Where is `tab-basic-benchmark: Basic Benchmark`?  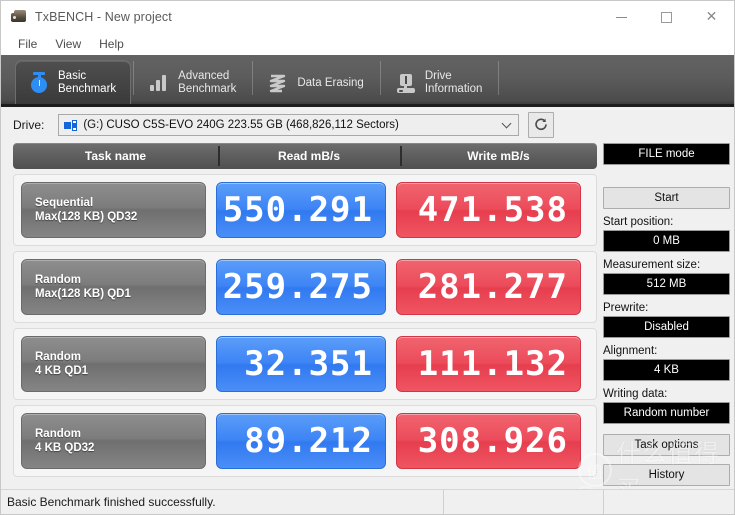 tab-basic-benchmark: Basic Benchmark is located at coordinates (73, 82).